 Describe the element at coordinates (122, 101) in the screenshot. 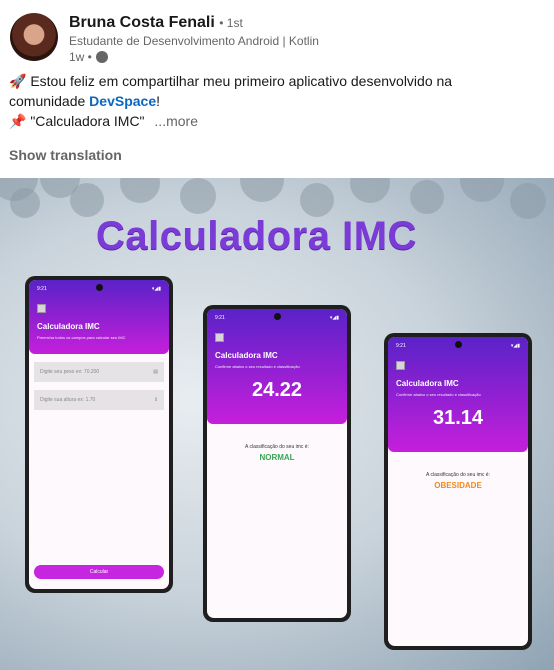

I see `devspace-link: DevSpace` at that location.